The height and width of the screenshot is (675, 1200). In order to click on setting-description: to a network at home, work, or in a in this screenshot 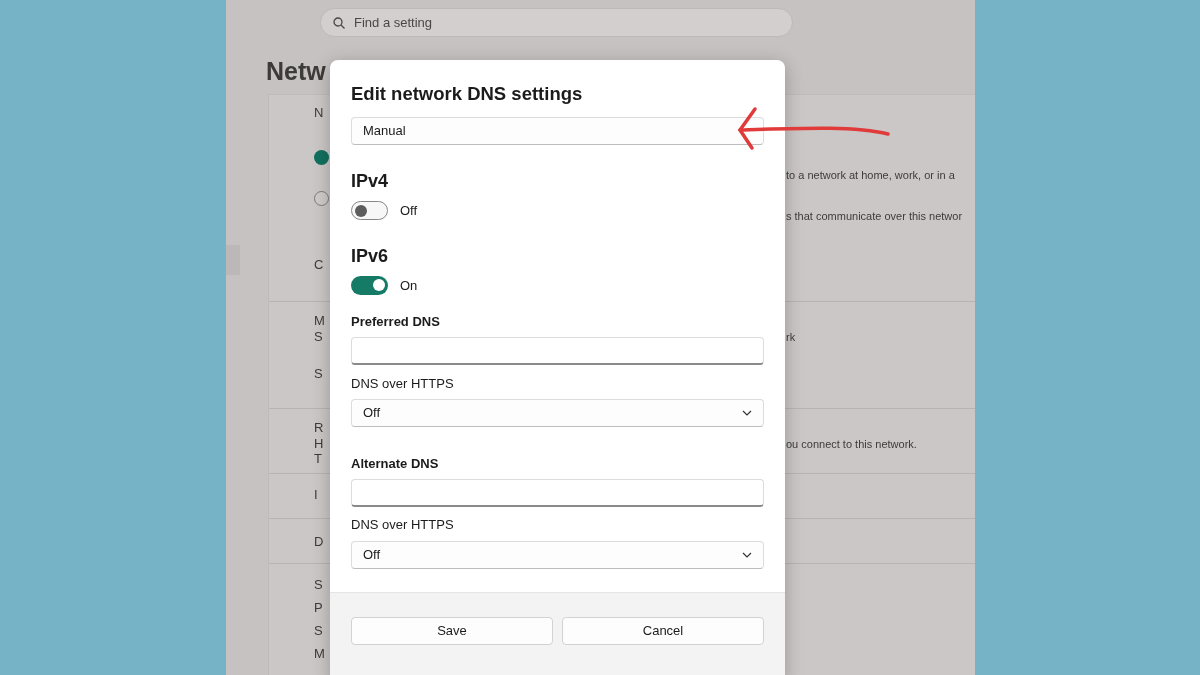, I will do `click(870, 175)`.